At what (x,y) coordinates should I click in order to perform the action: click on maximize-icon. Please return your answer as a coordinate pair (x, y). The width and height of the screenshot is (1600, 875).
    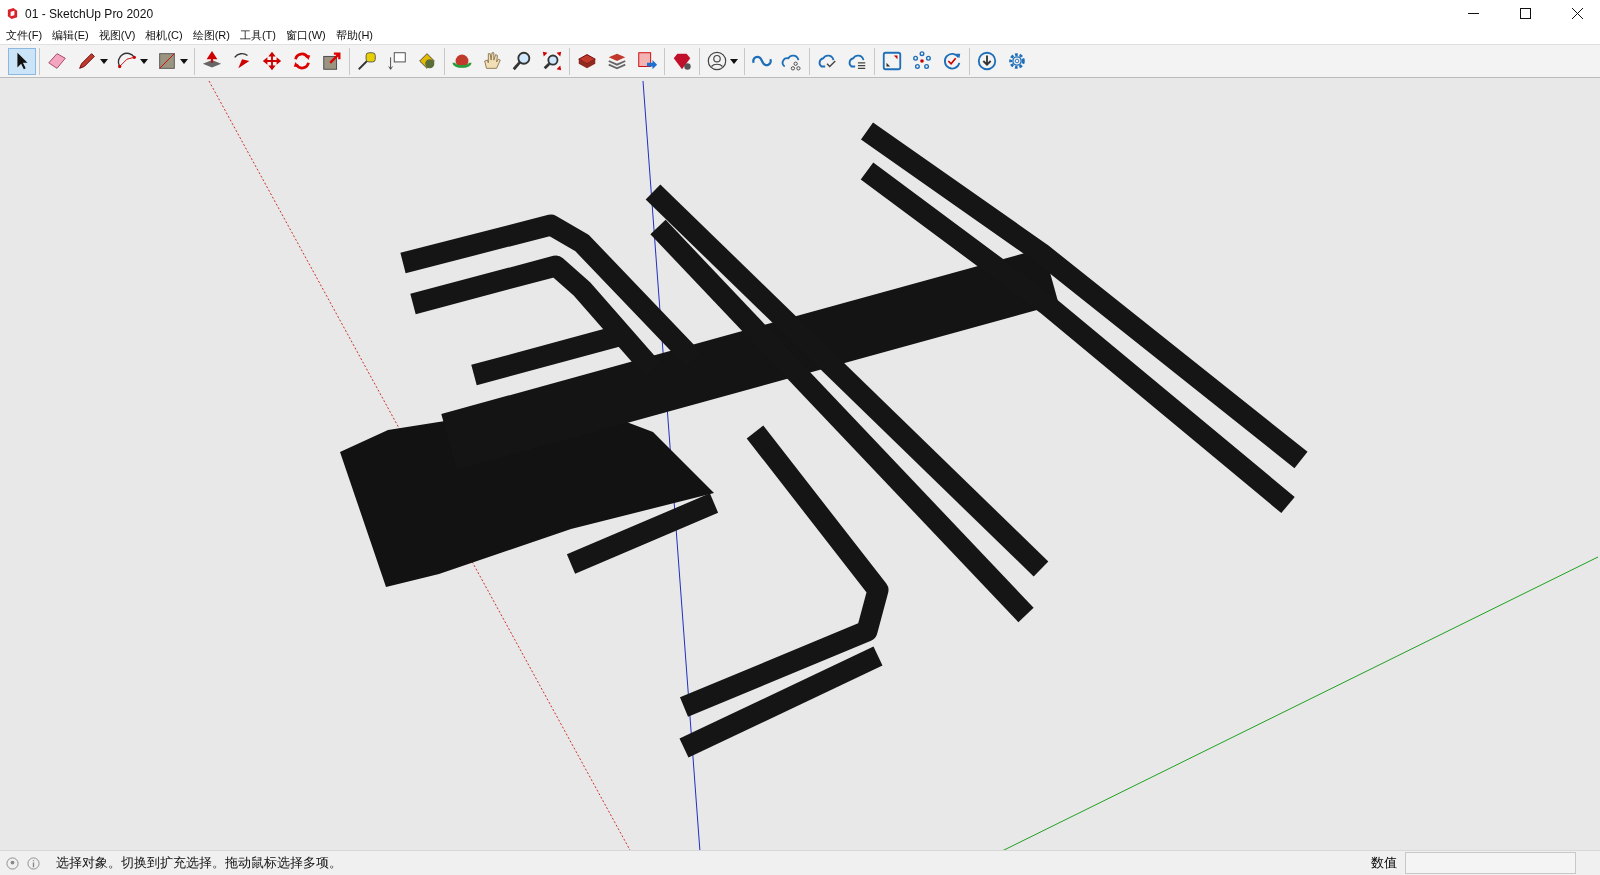
    Looking at the image, I should click on (1525, 13).